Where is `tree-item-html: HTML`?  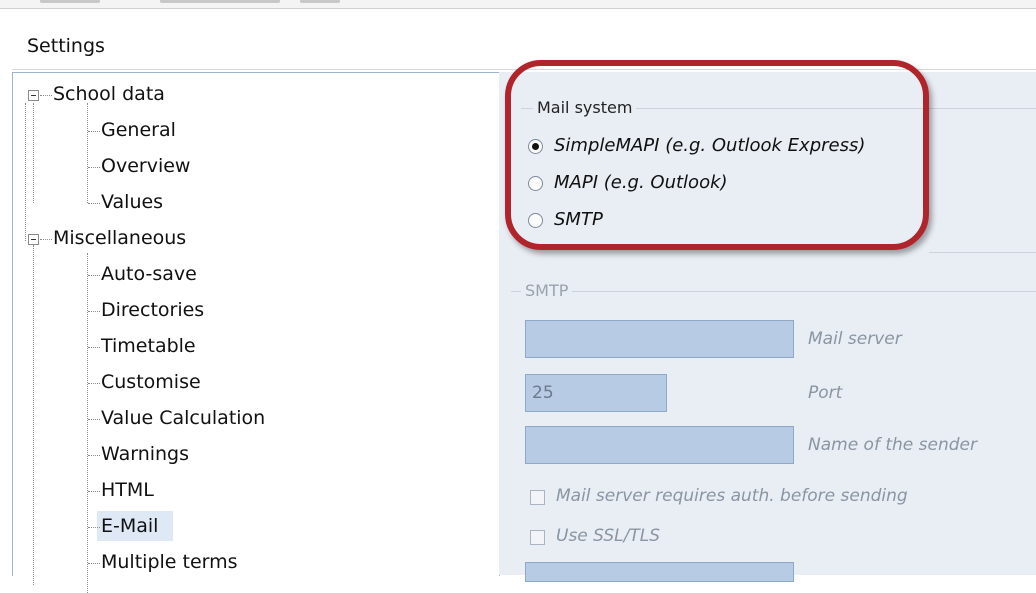
tree-item-html: HTML is located at coordinates (127, 490).